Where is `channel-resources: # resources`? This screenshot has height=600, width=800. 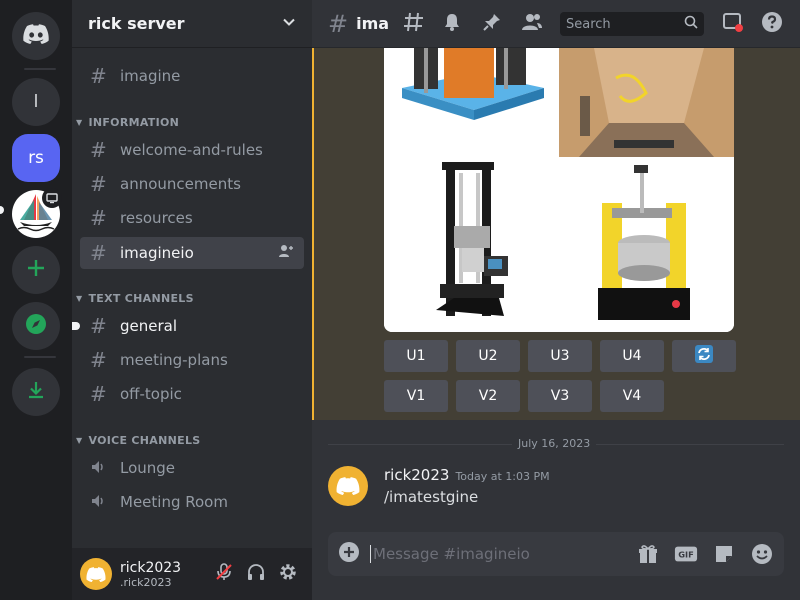
channel-resources: # resources is located at coordinates (192, 218).